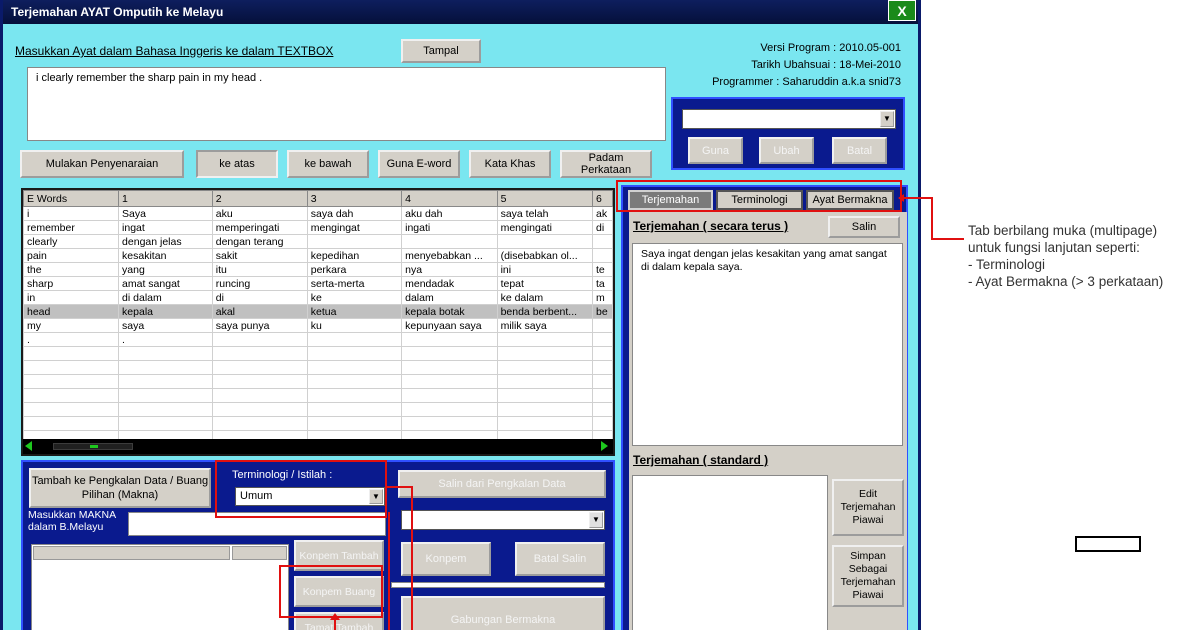  I want to click on close-button: X, so click(902, 10).